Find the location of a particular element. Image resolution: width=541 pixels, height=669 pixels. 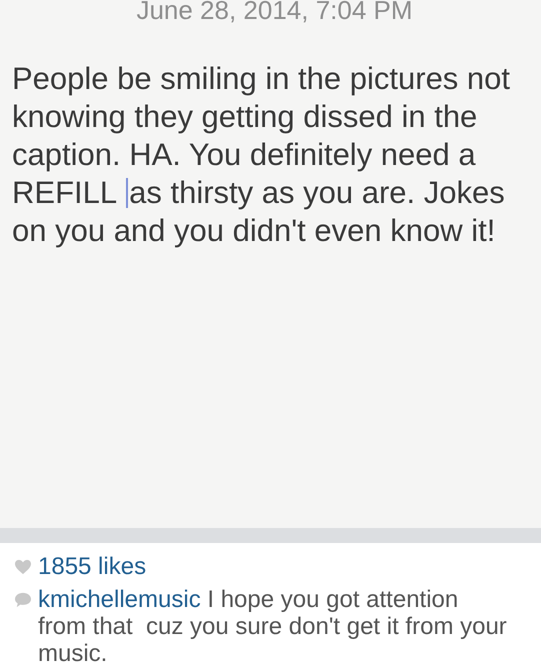

note-text: REFILL is located at coordinates (65, 193).